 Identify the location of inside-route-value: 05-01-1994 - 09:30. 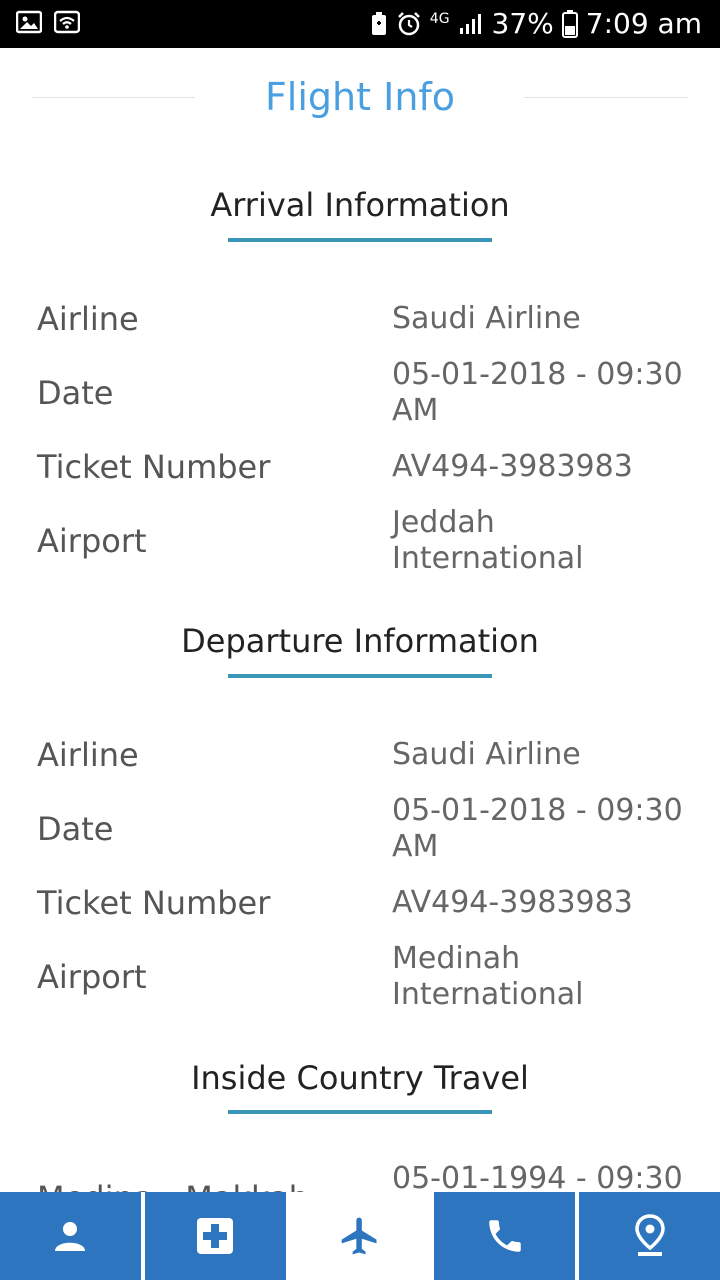
(537, 1176).